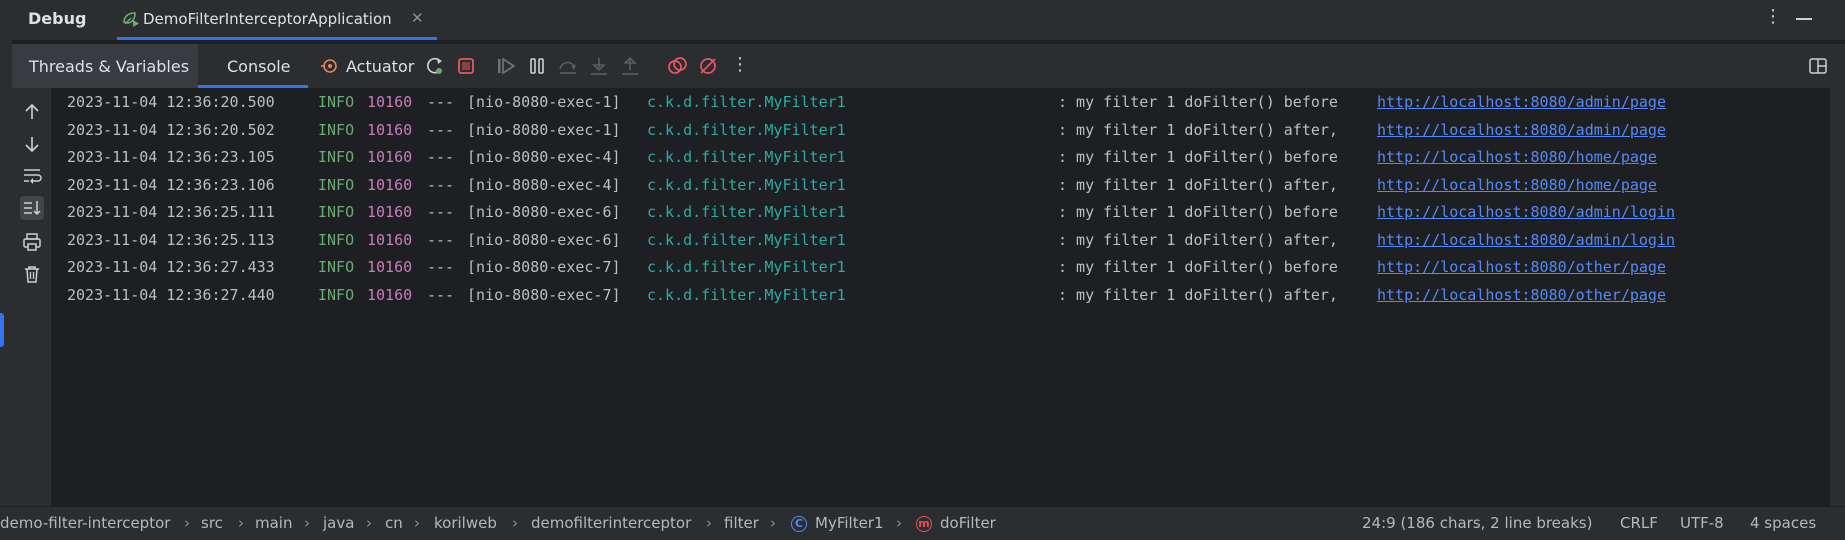  Describe the element at coordinates (273, 523) in the screenshot. I see `breadcrumb-main: main` at that location.